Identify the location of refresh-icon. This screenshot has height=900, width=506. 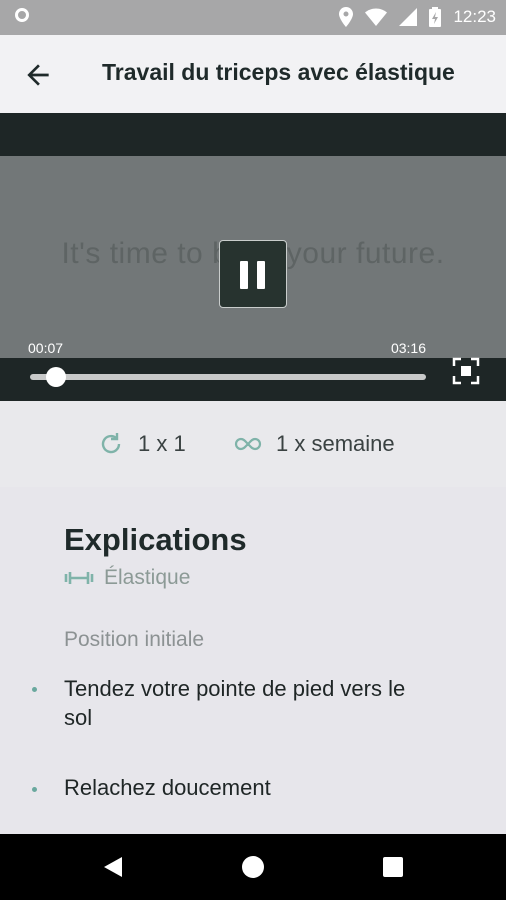
(111, 443).